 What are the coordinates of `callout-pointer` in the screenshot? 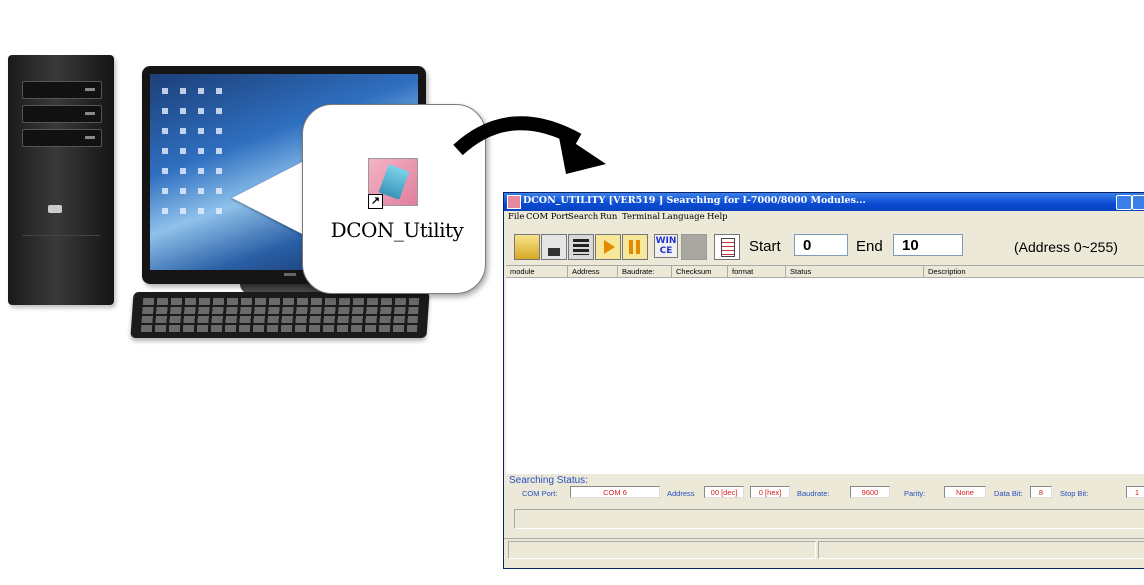 It's located at (269, 198).